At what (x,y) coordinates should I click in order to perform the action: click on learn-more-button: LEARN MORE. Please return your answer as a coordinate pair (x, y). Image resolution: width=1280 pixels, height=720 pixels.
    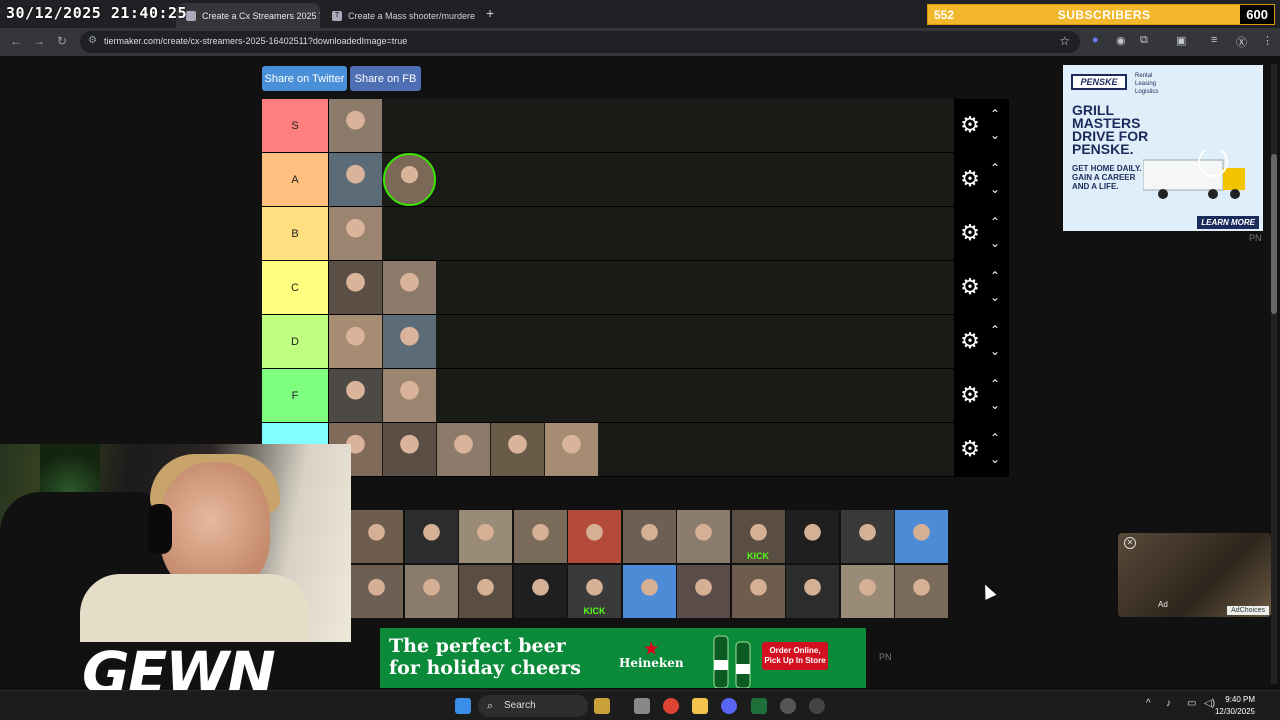
    Looking at the image, I should click on (1228, 222).